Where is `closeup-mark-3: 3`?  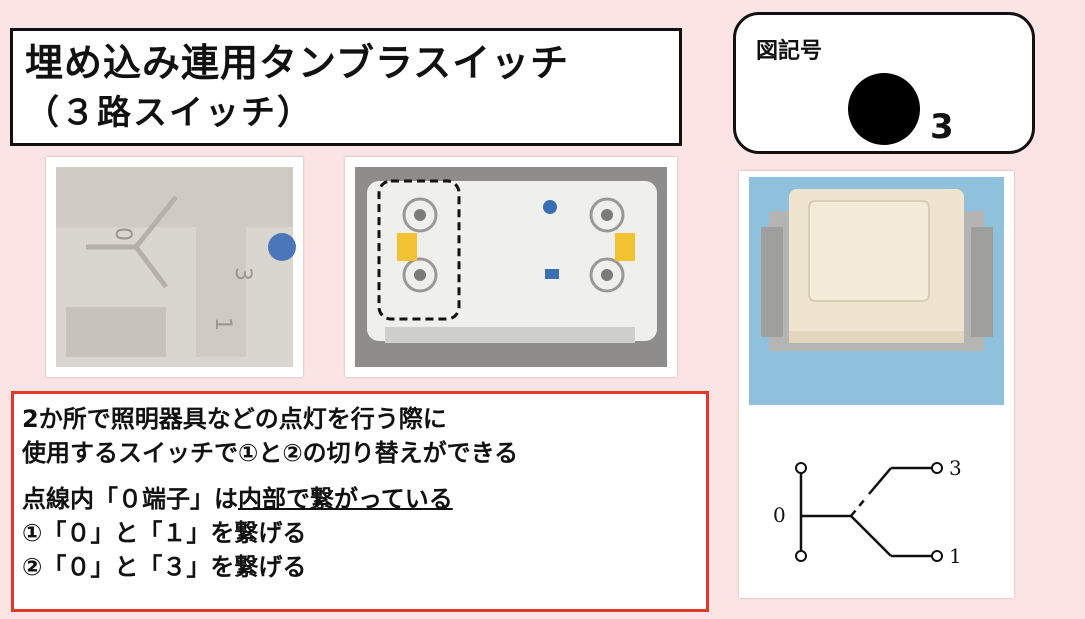 closeup-mark-3: 3 is located at coordinates (242, 274).